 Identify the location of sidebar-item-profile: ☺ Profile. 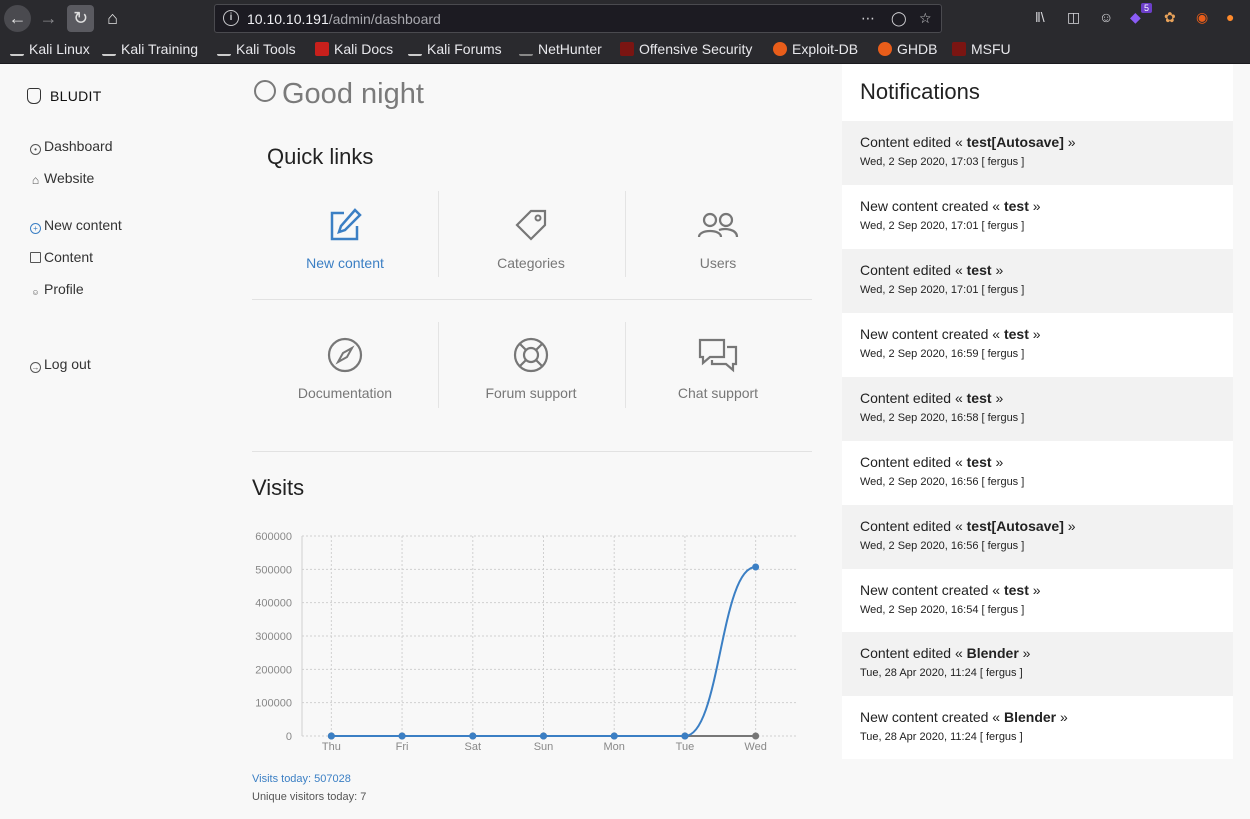
(56, 290).